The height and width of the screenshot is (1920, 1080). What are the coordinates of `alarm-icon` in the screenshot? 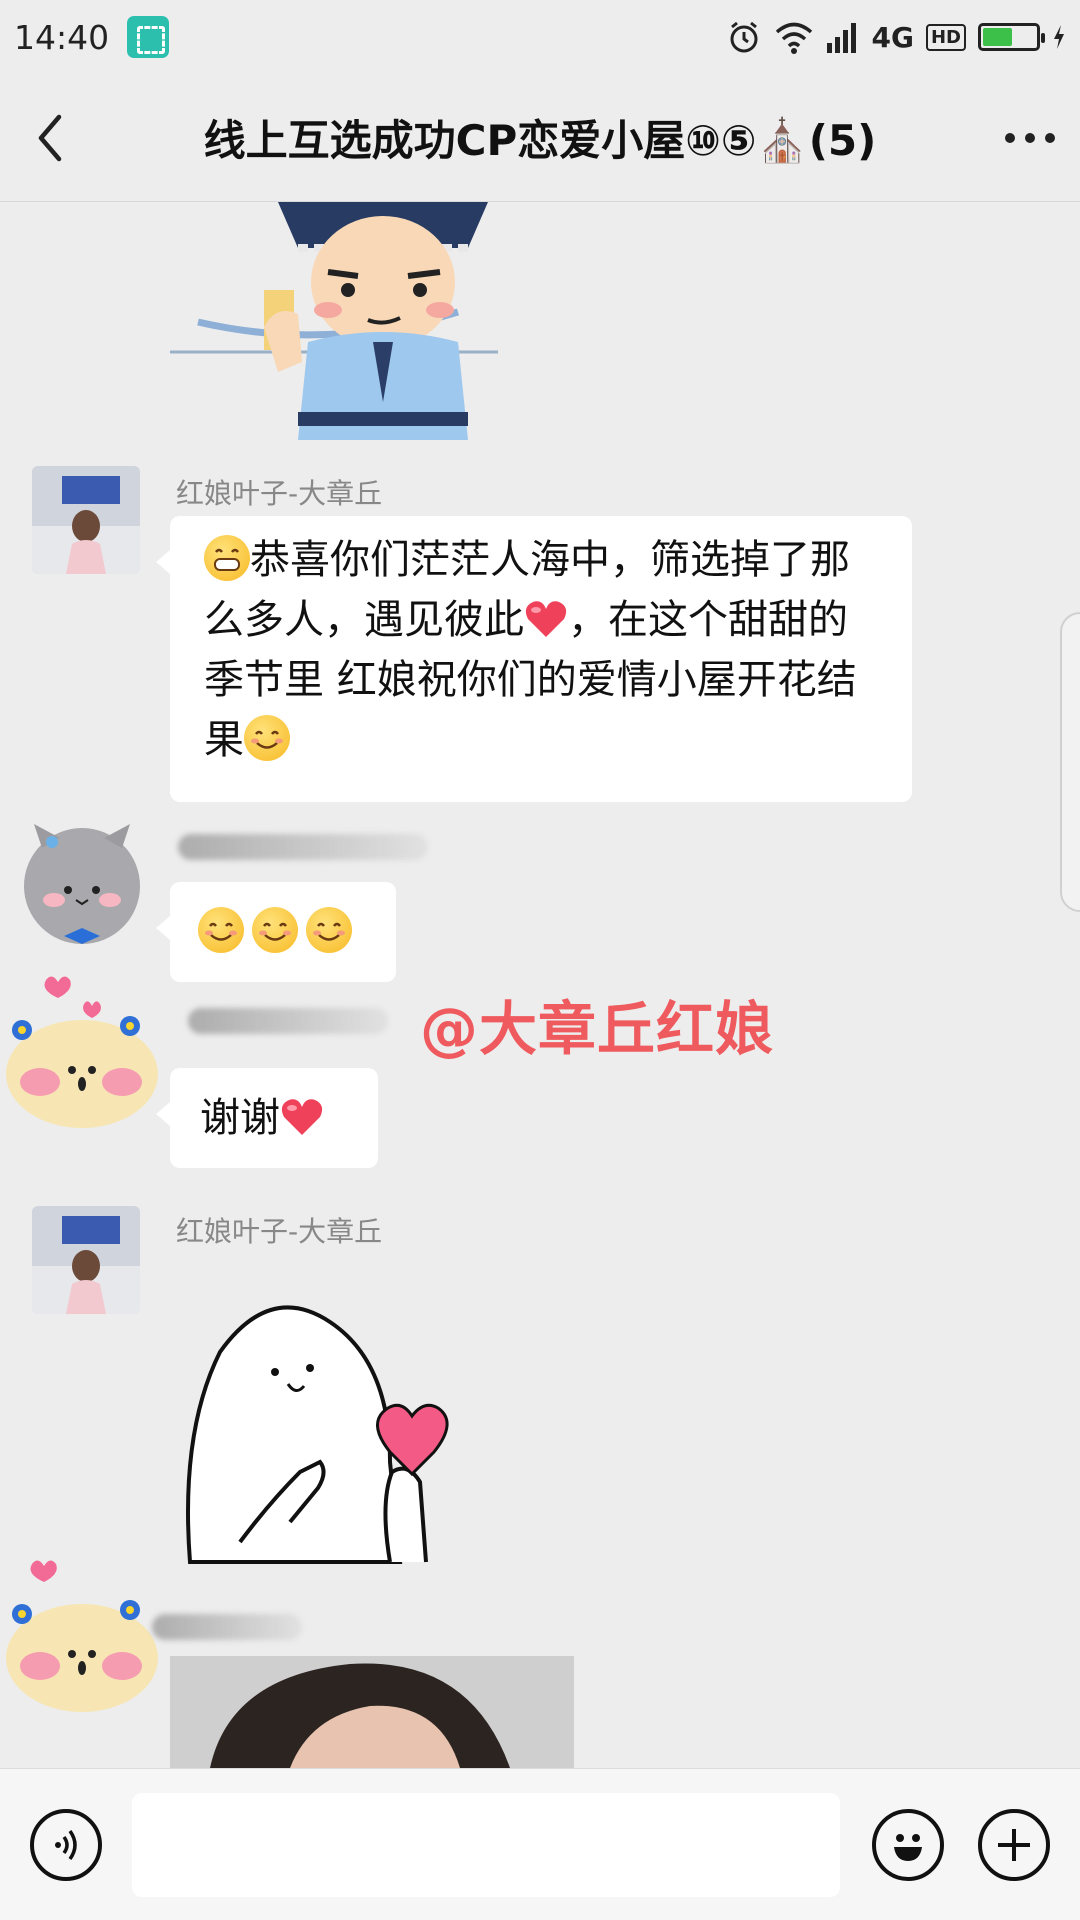 It's located at (744, 37).